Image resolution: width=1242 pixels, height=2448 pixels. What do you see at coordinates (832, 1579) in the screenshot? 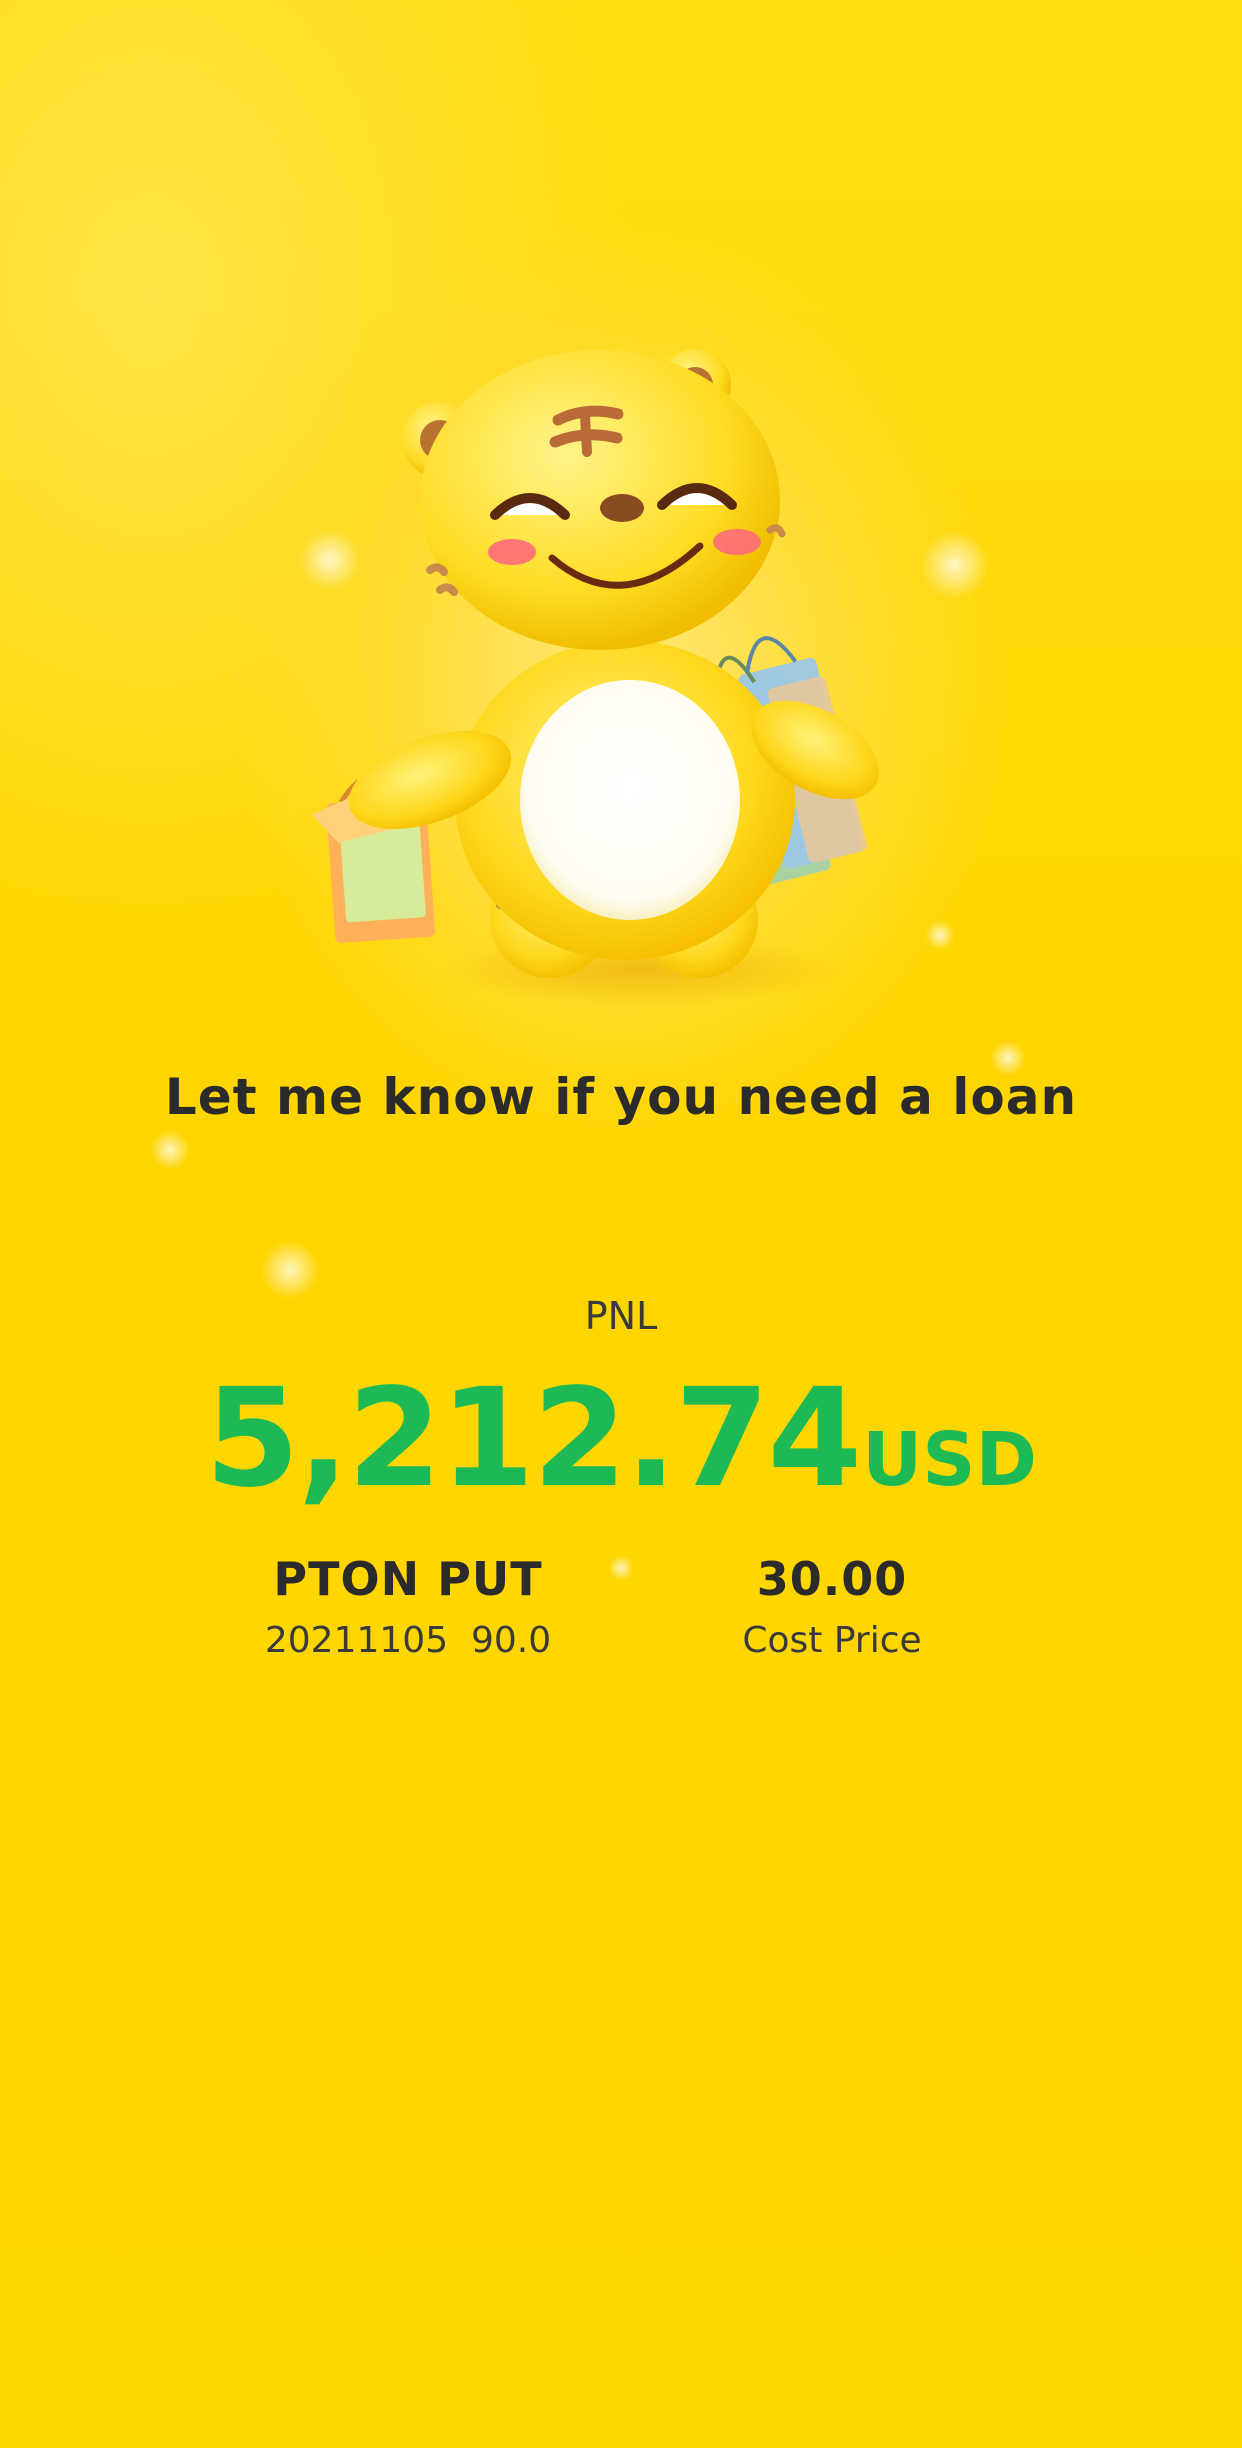
I see `cost-value: 30.00` at bounding box center [832, 1579].